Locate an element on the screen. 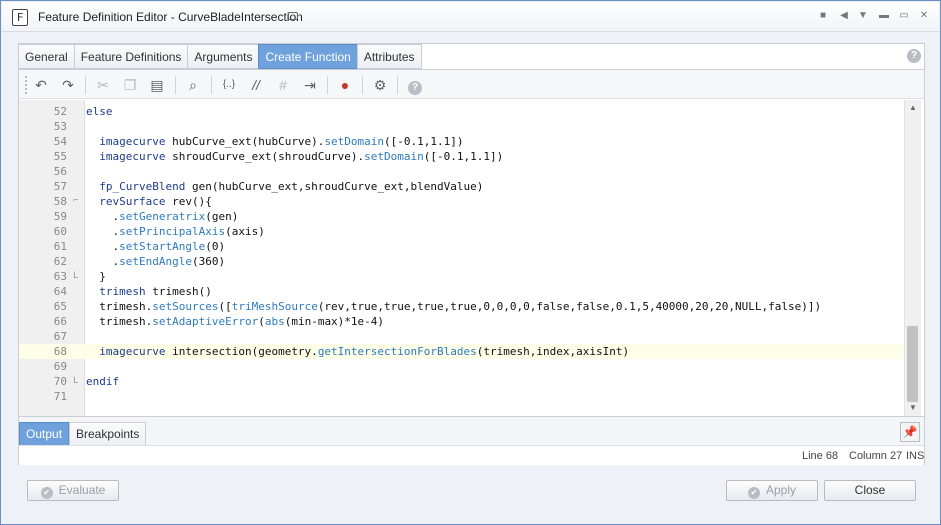  apply-label: Apply is located at coordinates (781, 490).